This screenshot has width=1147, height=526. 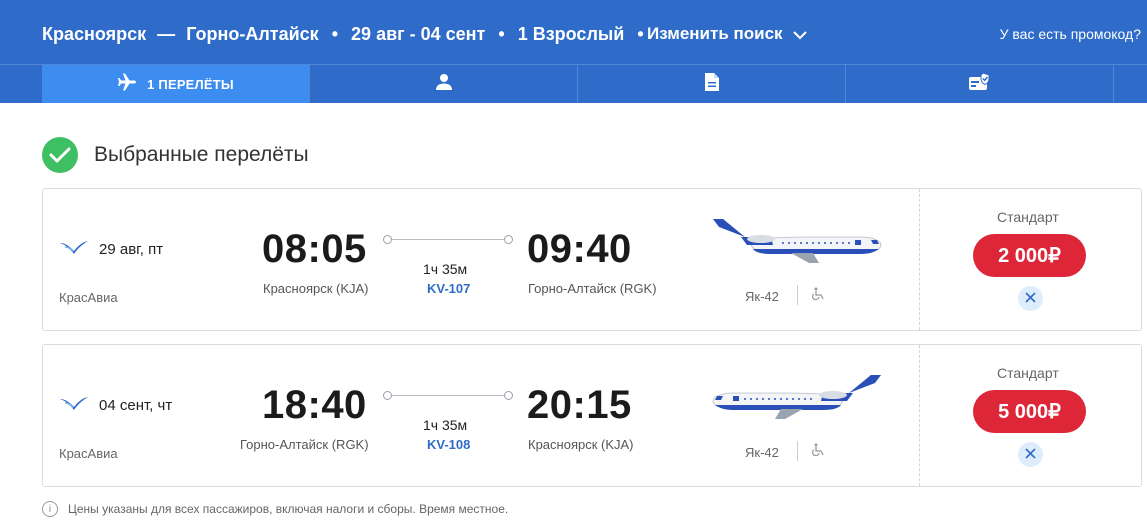 I want to click on tab-checkout, so click(x=980, y=84).